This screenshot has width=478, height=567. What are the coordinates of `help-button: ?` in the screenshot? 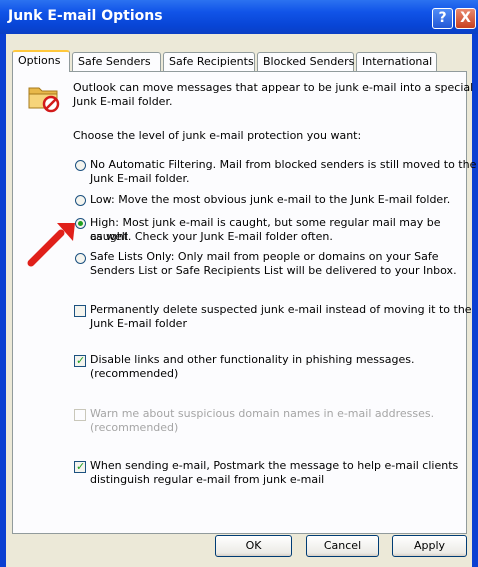 It's located at (442, 18).